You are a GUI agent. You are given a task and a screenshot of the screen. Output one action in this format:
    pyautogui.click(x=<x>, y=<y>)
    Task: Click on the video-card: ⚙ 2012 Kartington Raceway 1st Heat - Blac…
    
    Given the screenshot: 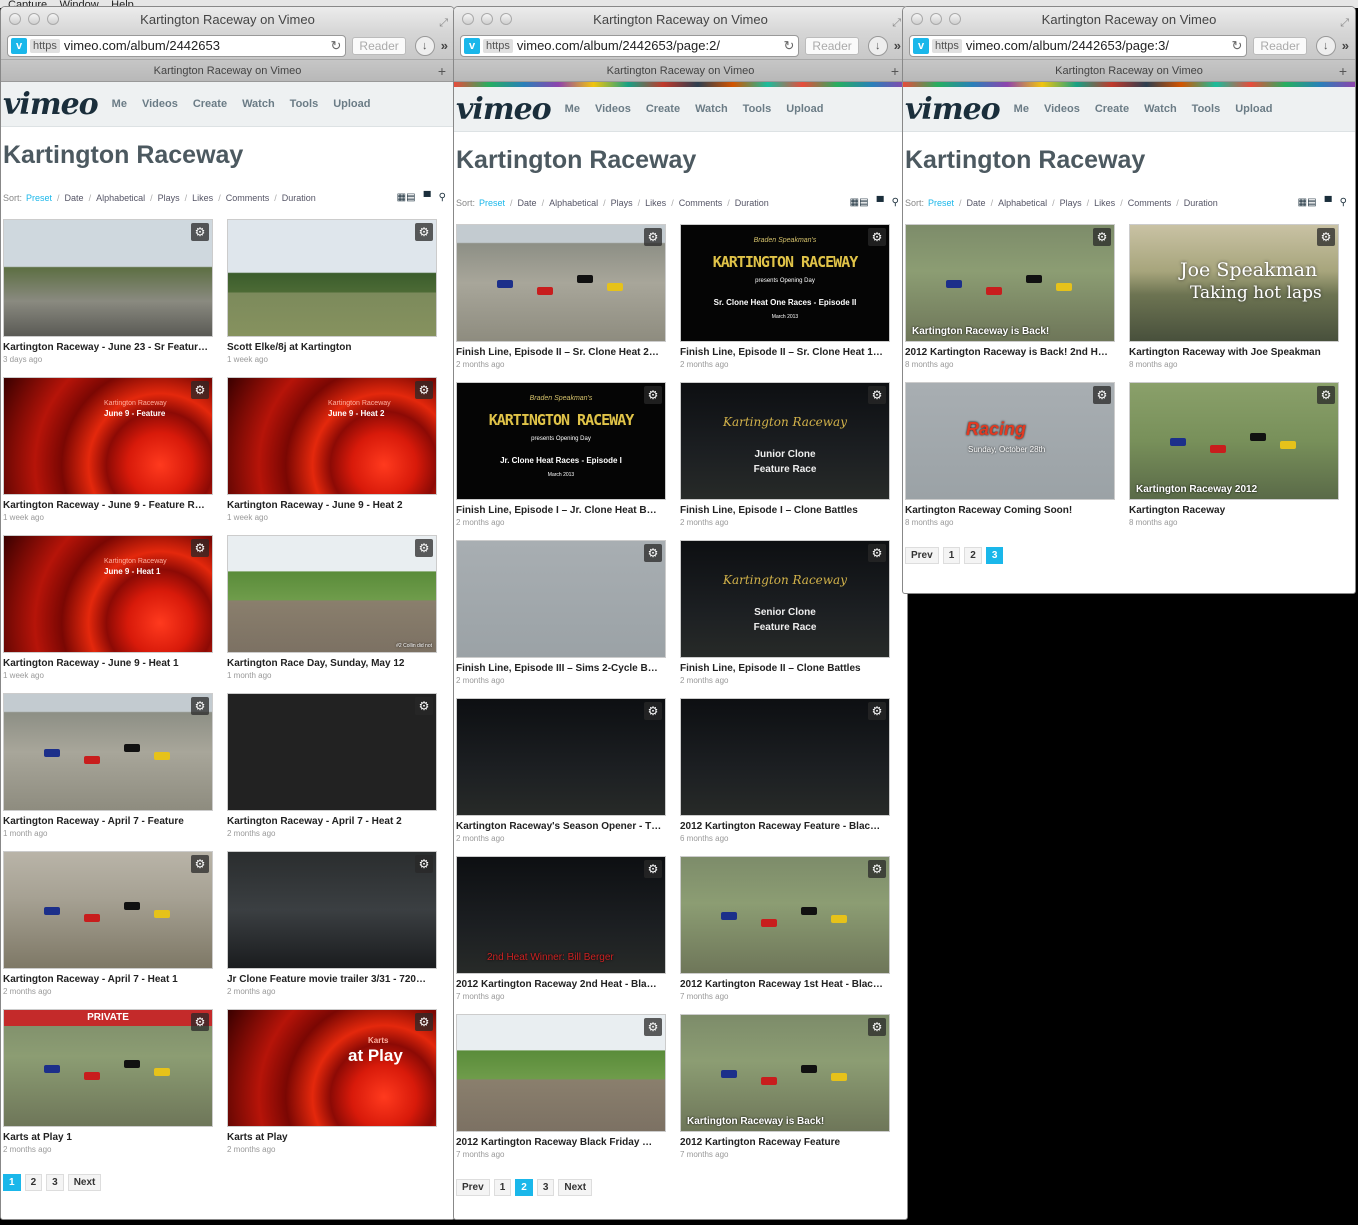 What is the action you would take?
    pyautogui.click(x=785, y=928)
    